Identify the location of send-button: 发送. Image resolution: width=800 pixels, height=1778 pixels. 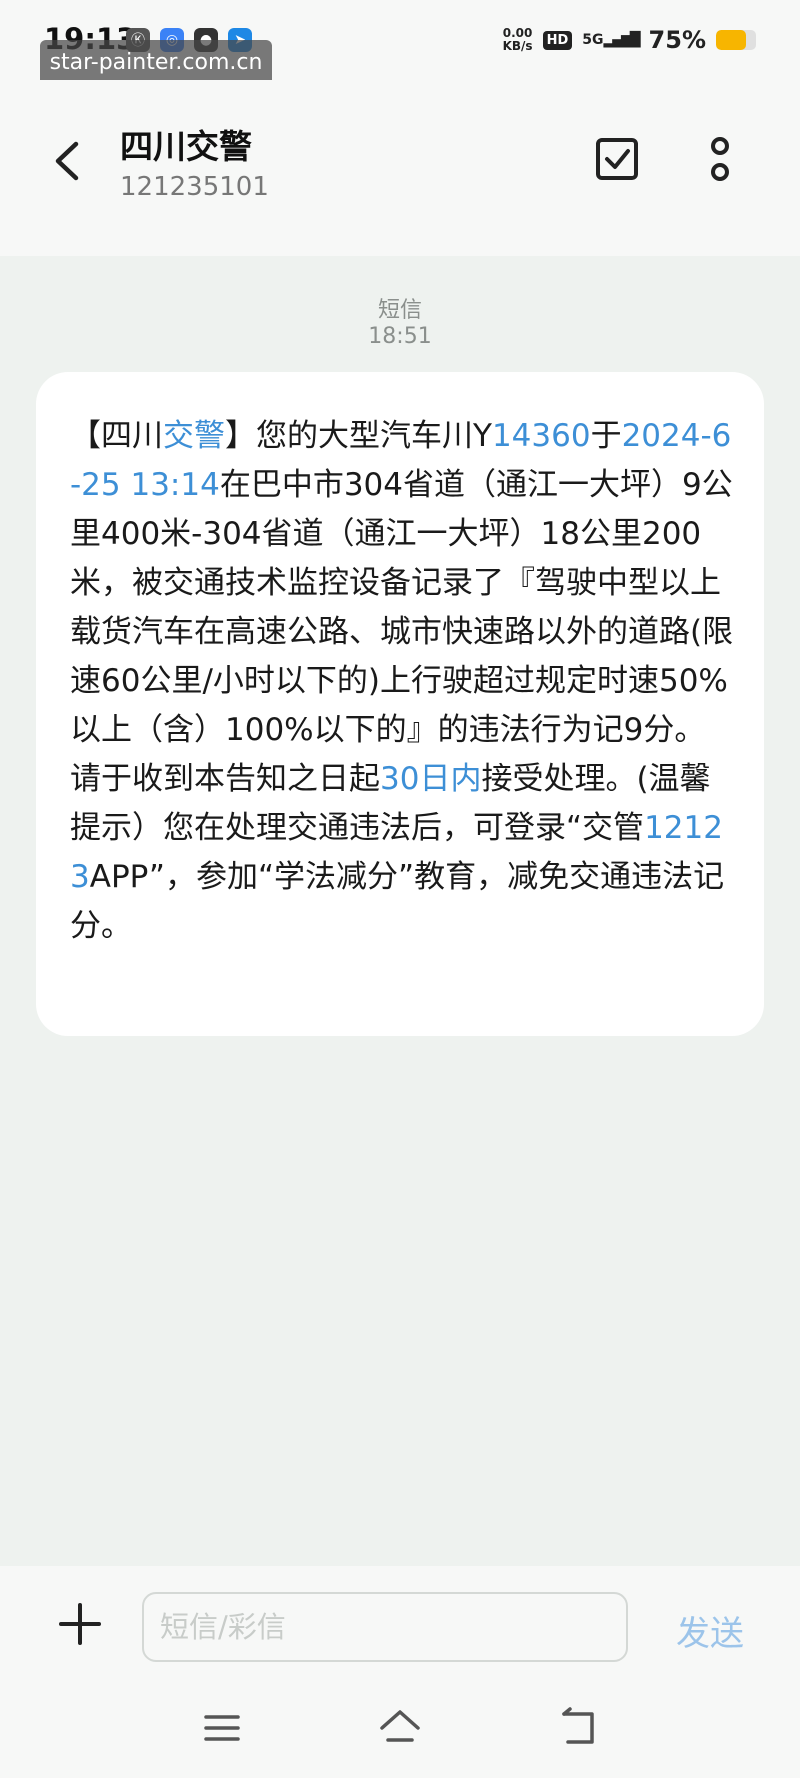
(710, 1630).